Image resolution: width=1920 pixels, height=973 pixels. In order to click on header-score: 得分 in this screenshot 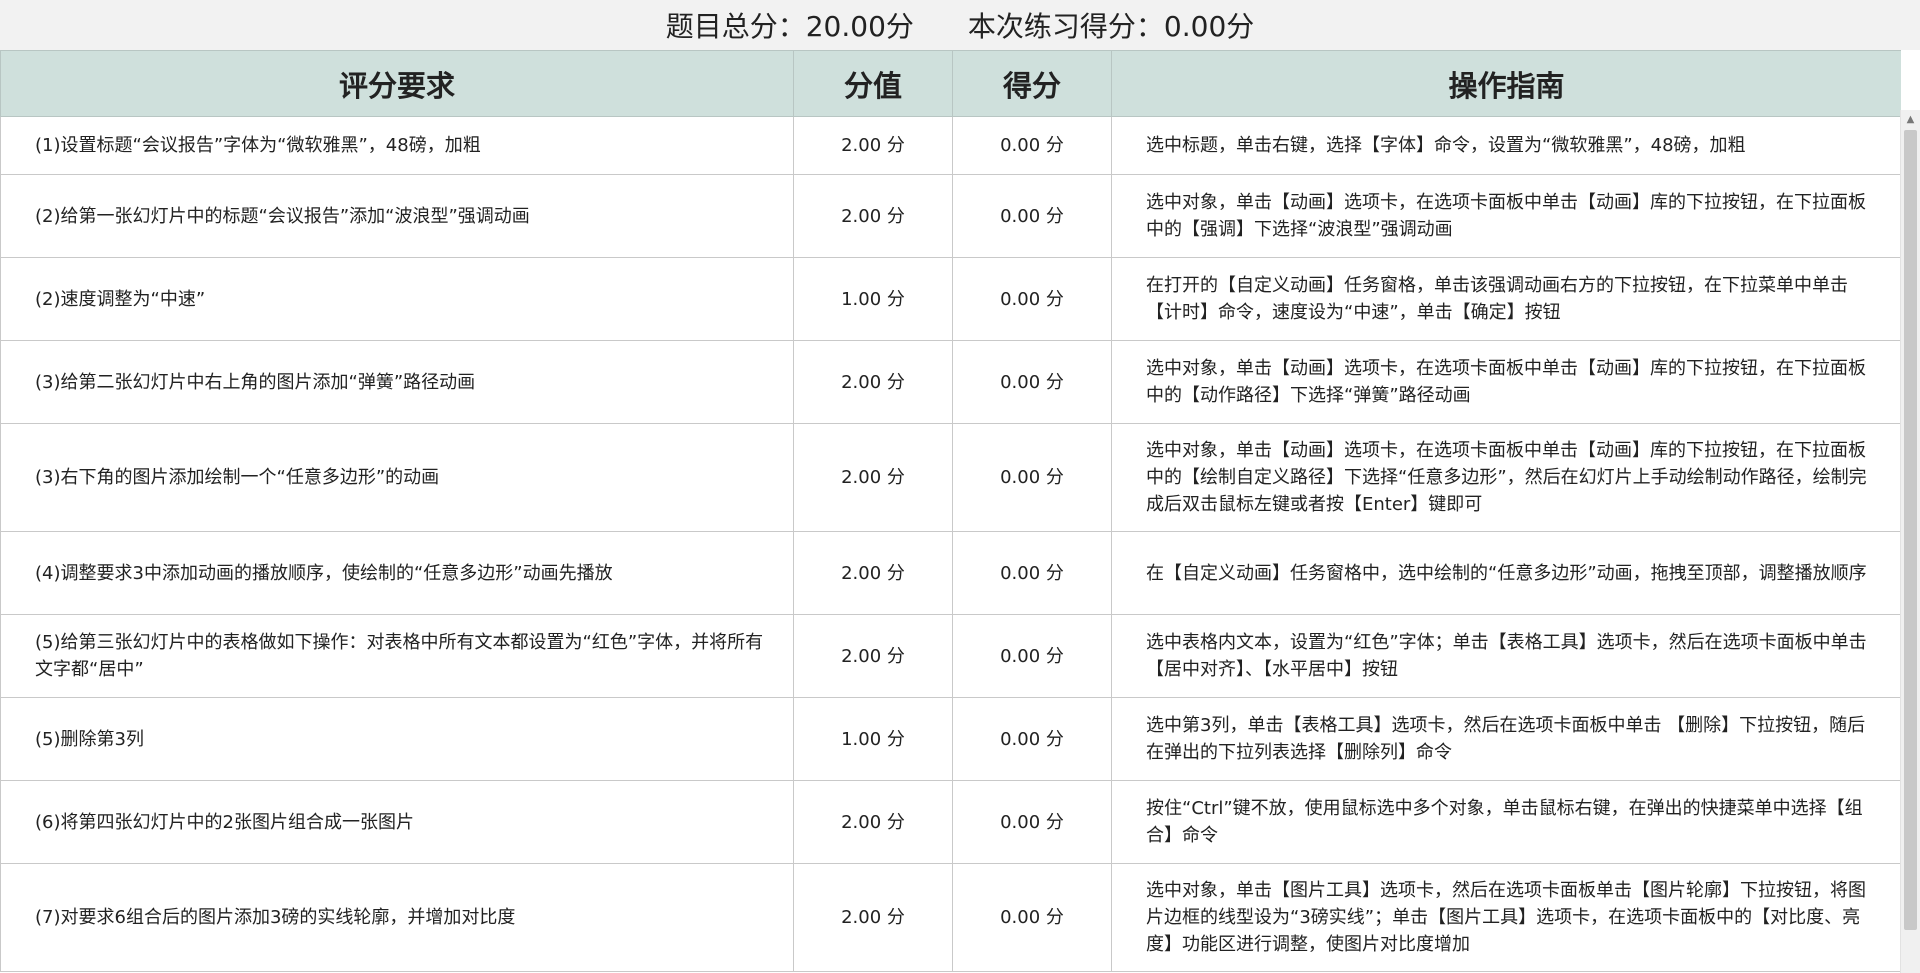, I will do `click(1032, 83)`.